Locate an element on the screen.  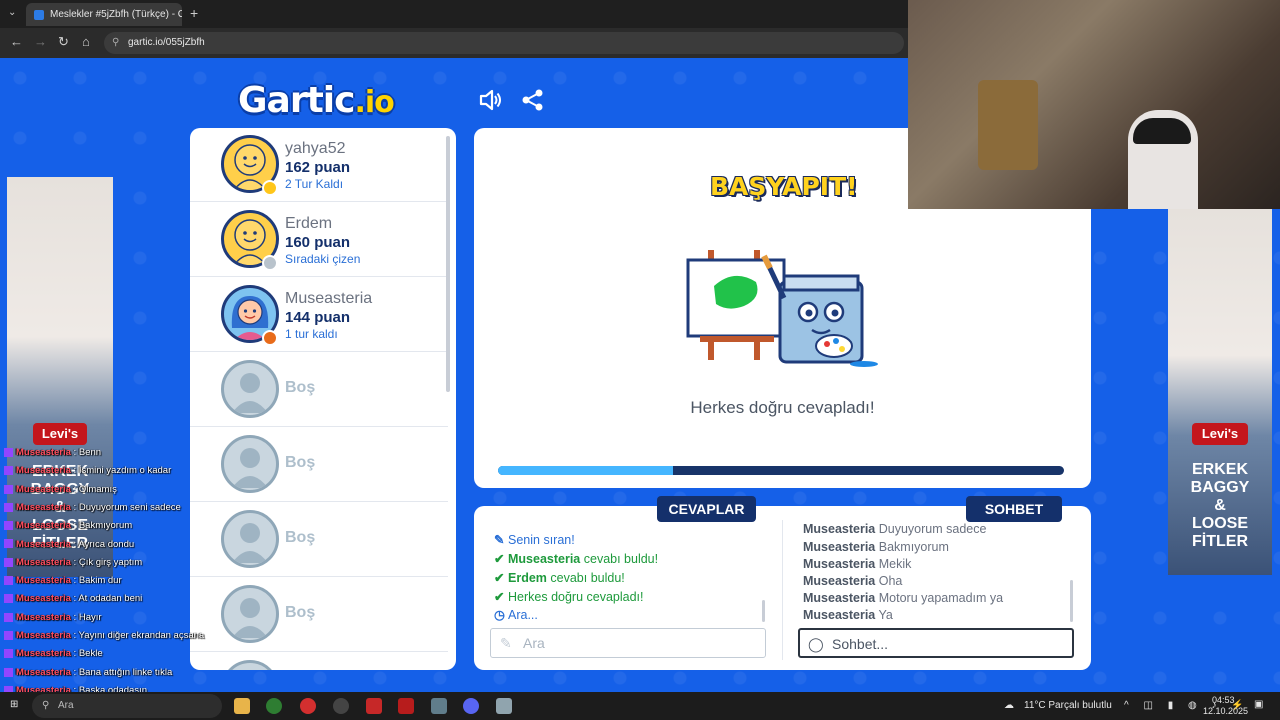
notepad-icon is located at coordinates (504, 706).